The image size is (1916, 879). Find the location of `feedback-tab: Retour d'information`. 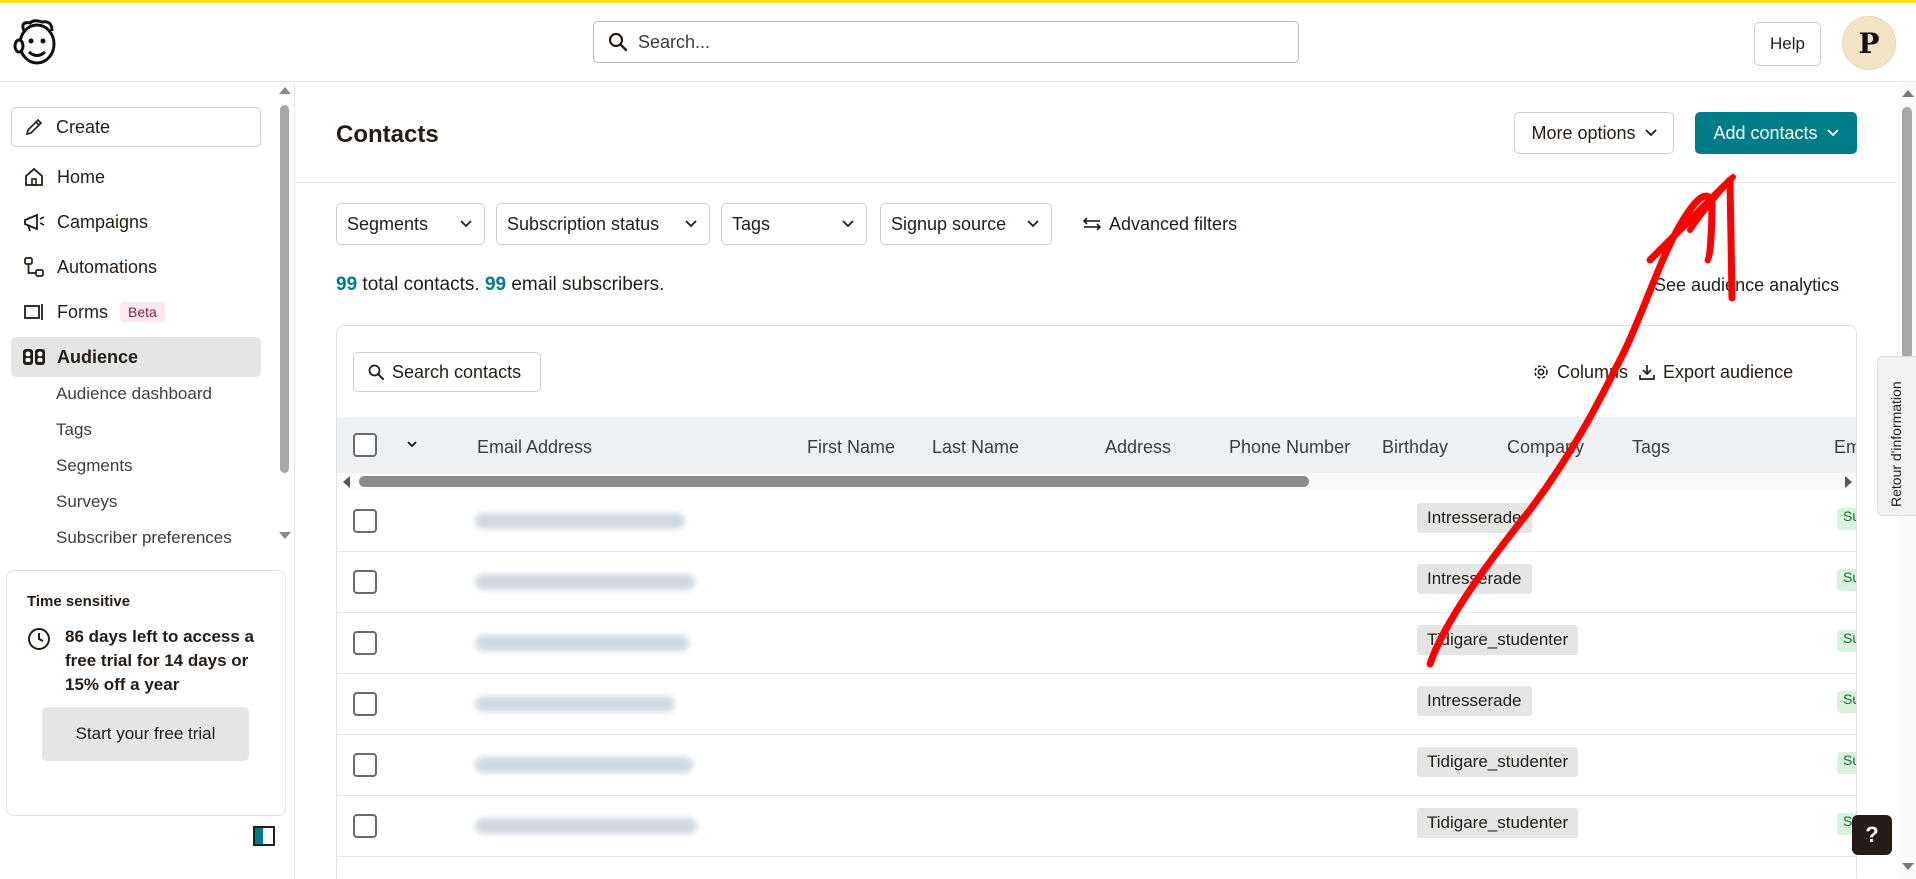

feedback-tab: Retour d'information is located at coordinates (1896, 436).